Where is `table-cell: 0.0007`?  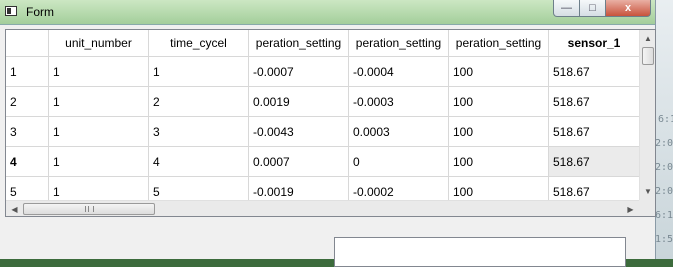
table-cell: 0.0007 is located at coordinates (299, 162).